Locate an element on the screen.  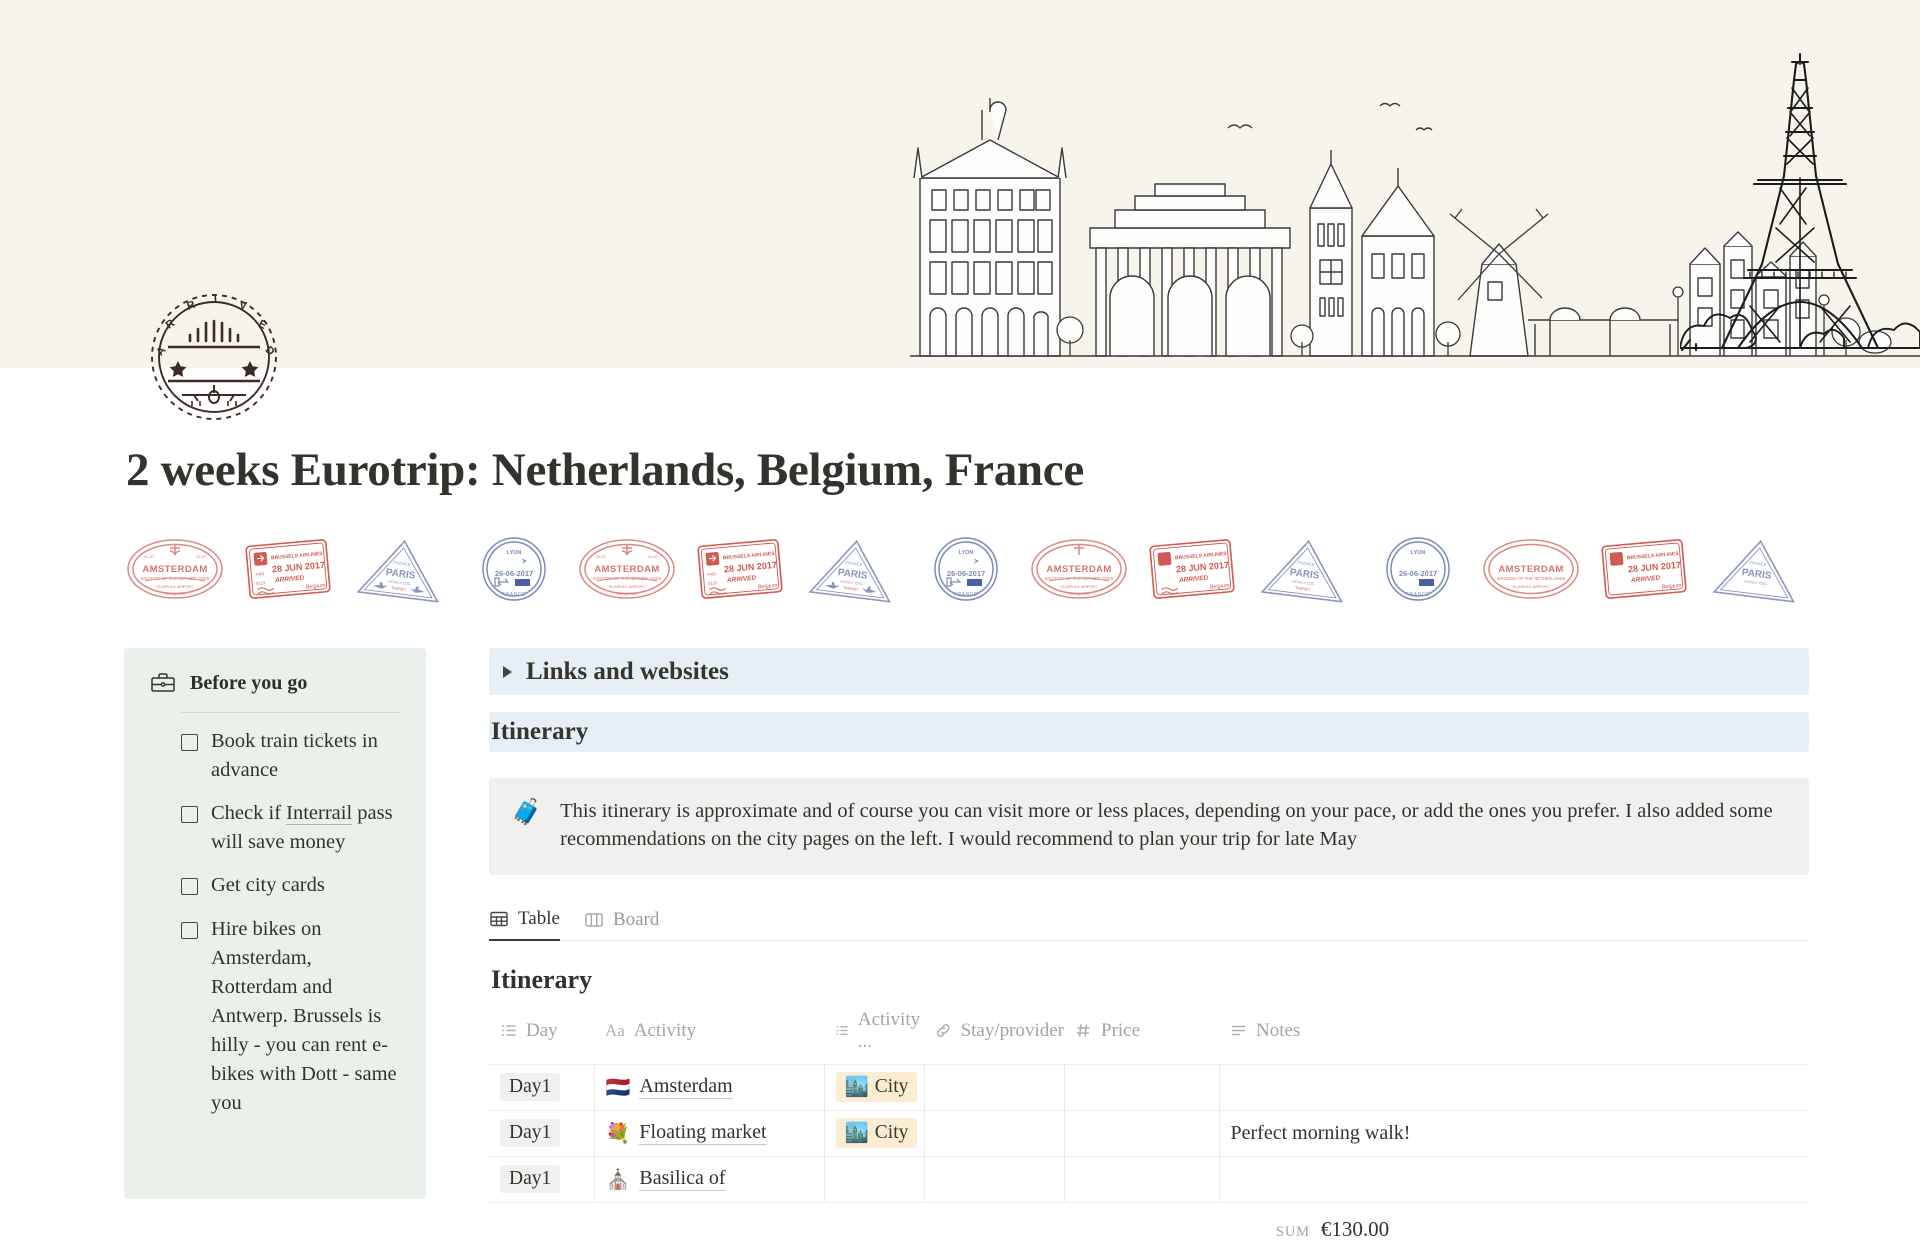
cell-activity: 💐 Floating market is located at coordinates (709, 1133).